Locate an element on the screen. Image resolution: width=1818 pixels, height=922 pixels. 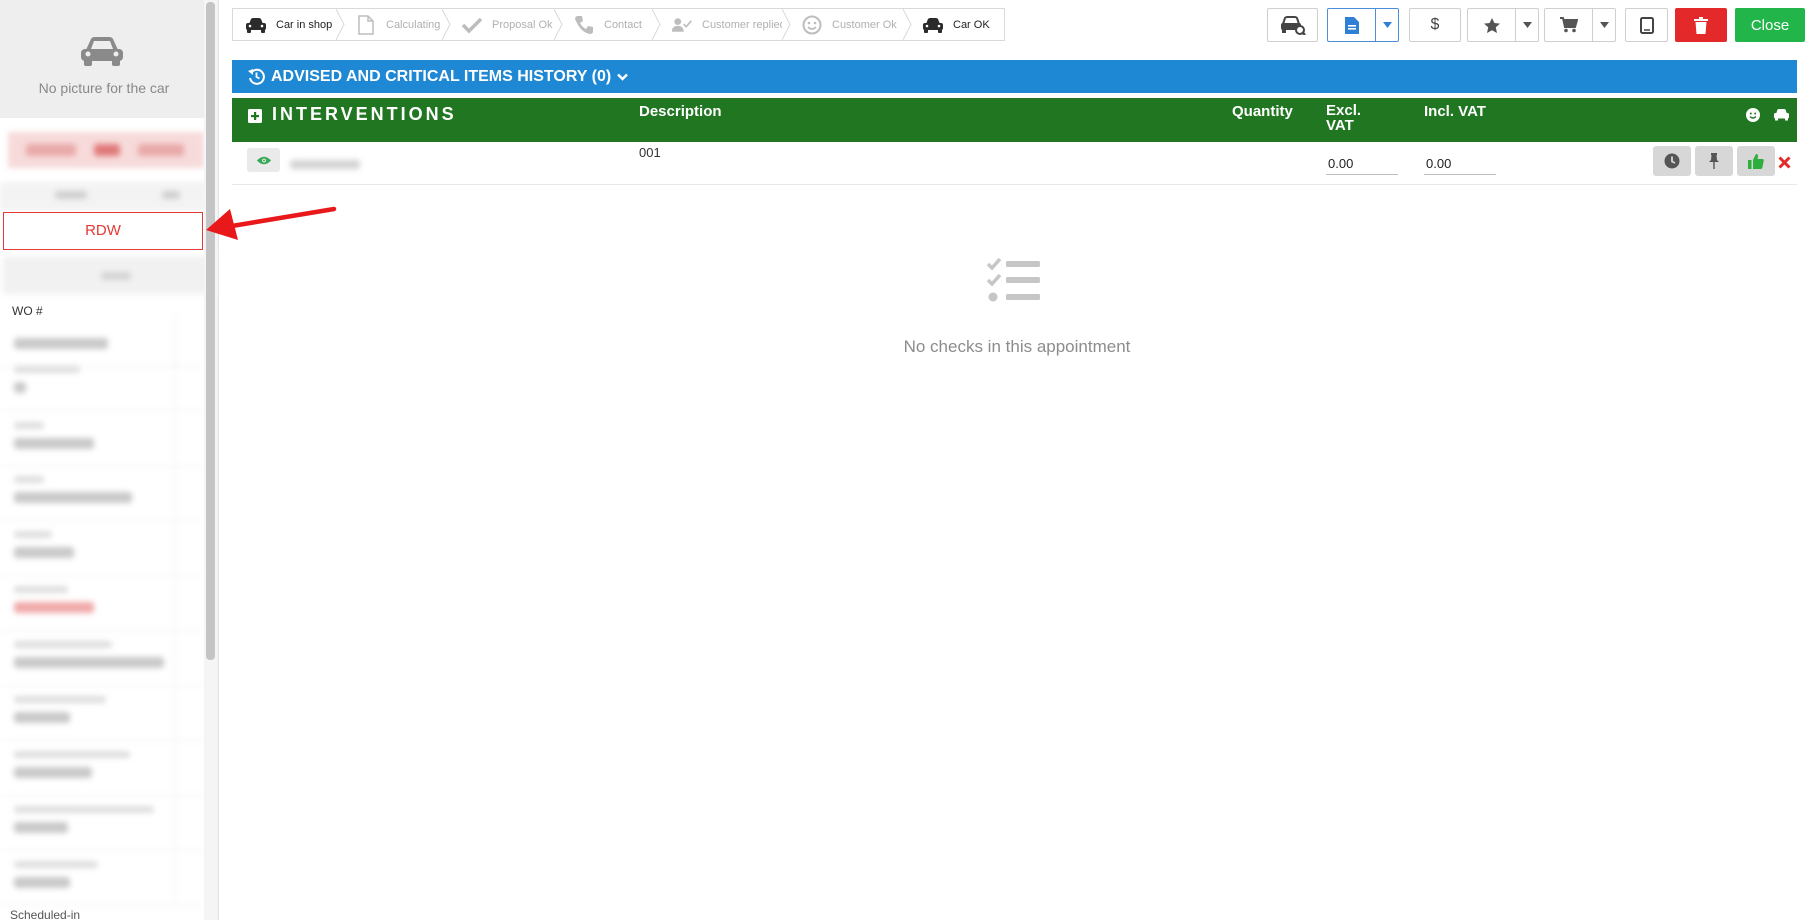
star-icon is located at coordinates (1491, 25).